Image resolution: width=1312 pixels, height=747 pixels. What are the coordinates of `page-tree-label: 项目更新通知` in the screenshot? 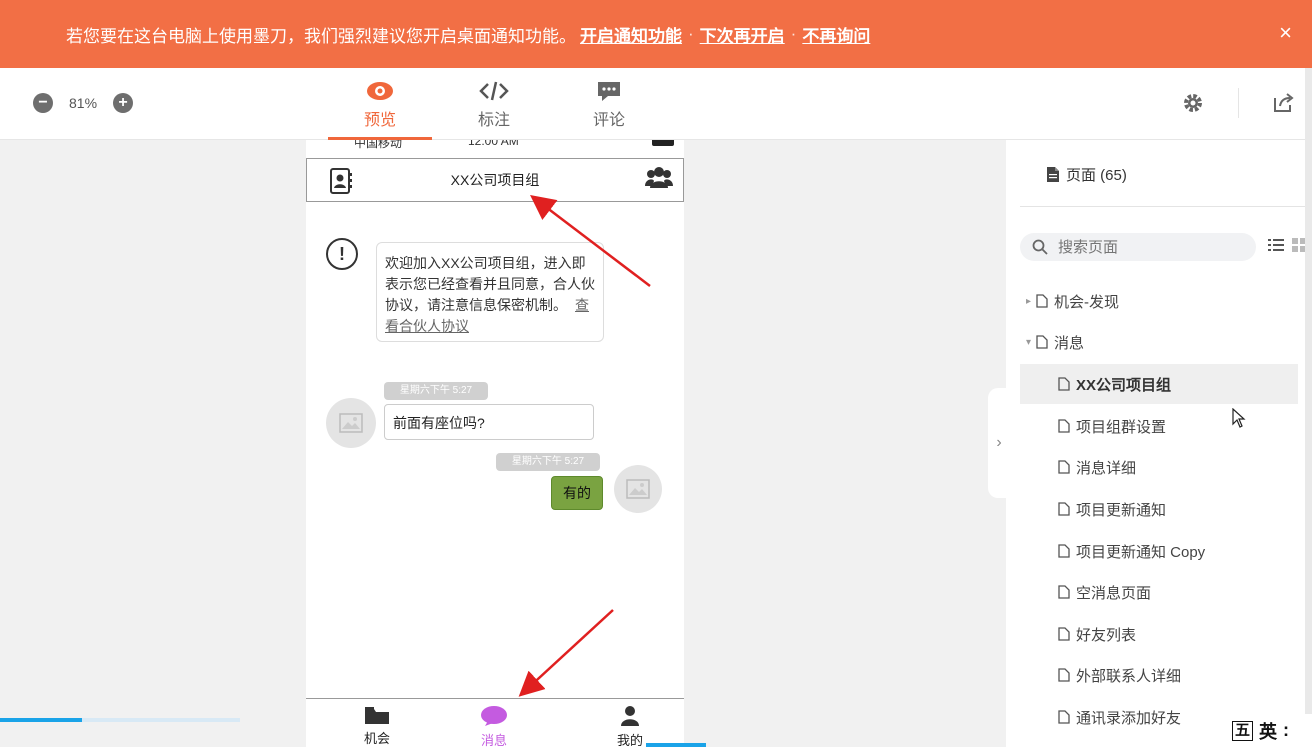 It's located at (1121, 510).